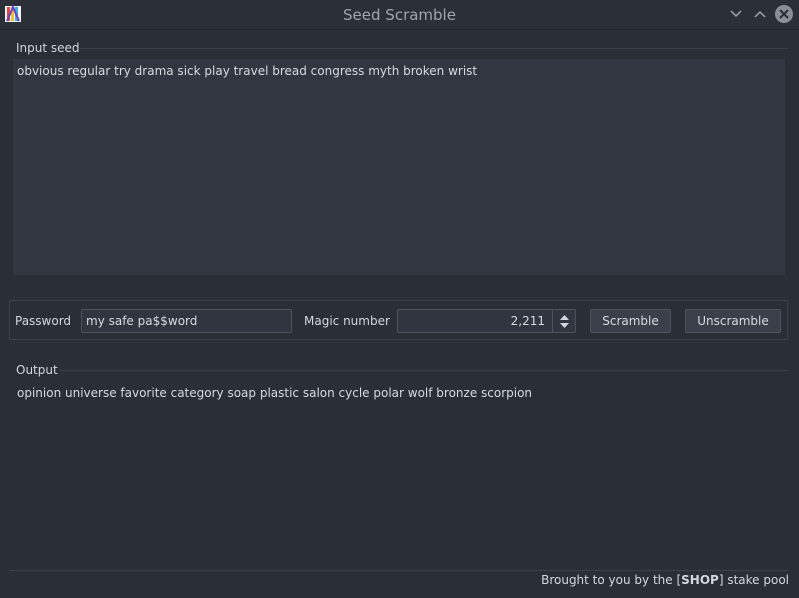  Describe the element at coordinates (564, 317) in the screenshot. I see `spin-up-icon` at that location.